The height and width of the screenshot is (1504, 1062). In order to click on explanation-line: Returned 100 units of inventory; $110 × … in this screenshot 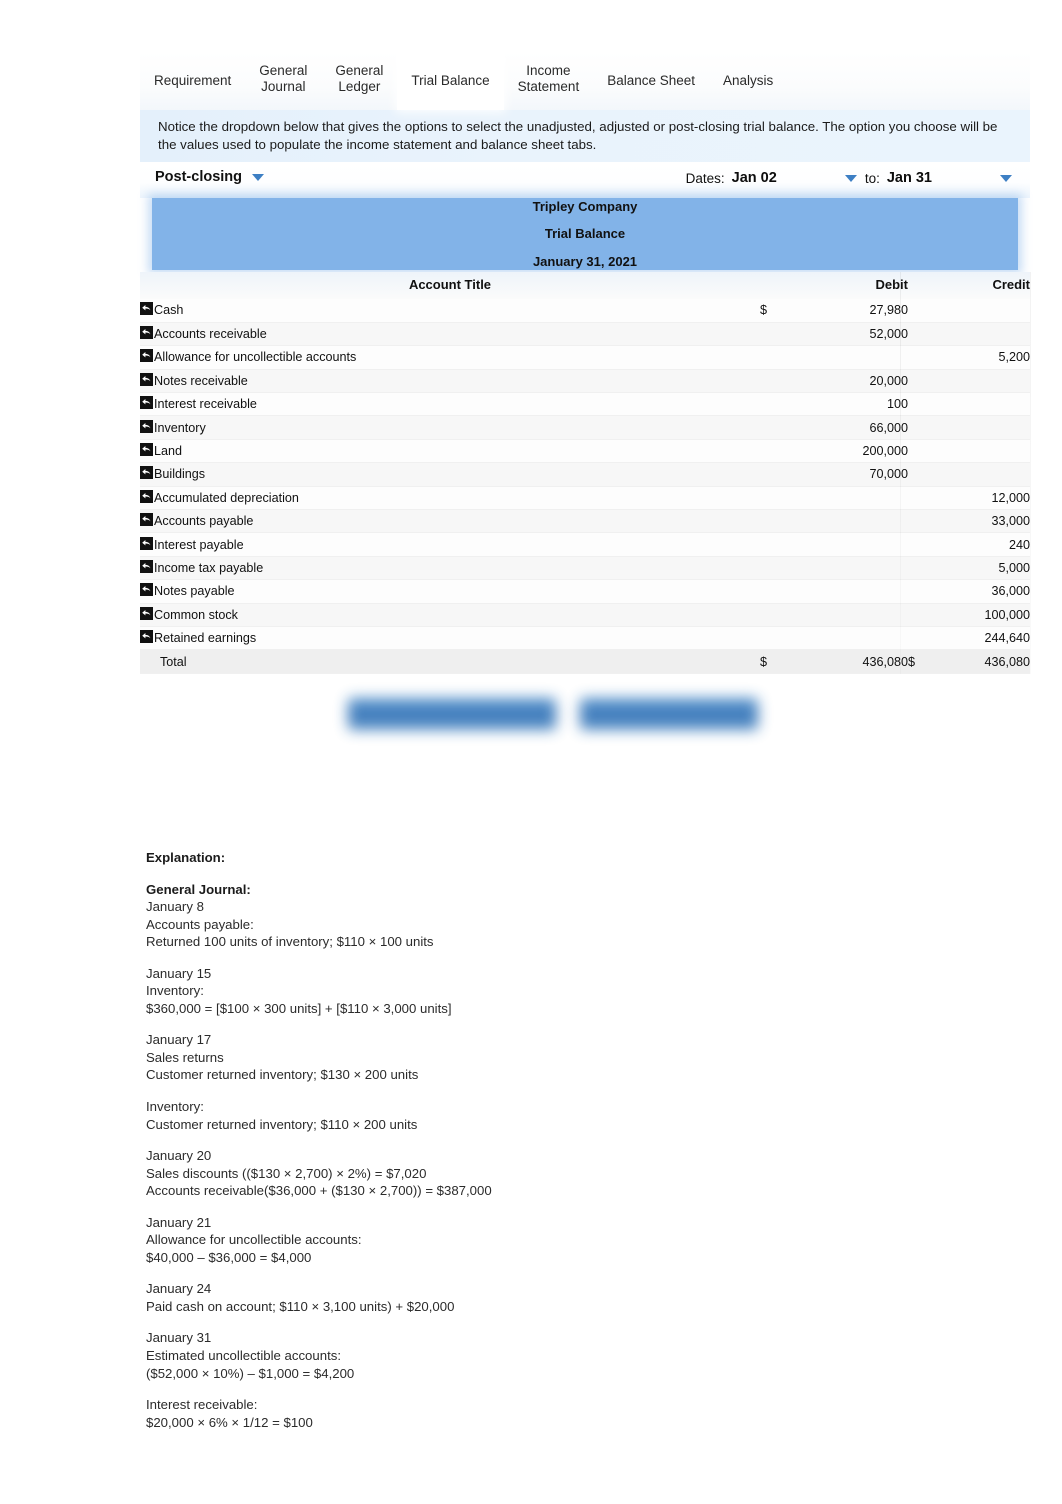, I will do `click(290, 942)`.